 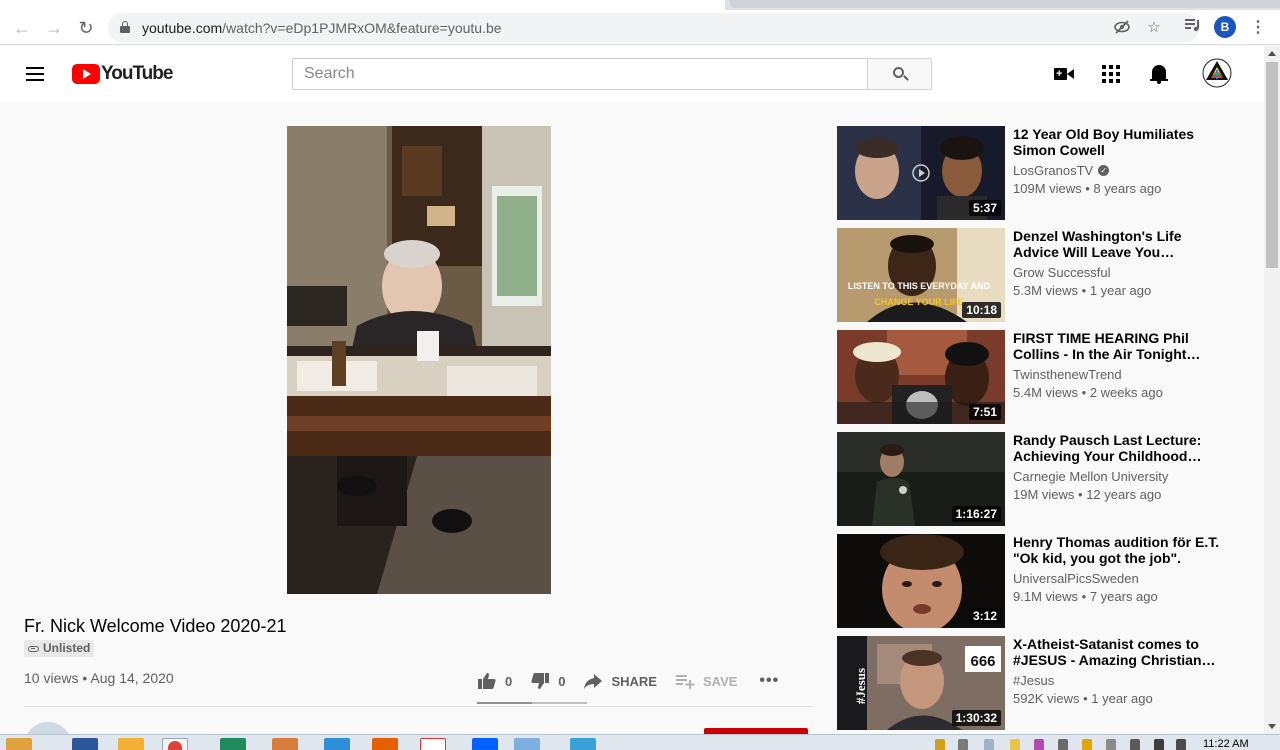 I want to click on recommendation-channel: TwinsthenewTrend, so click(x=1067, y=374).